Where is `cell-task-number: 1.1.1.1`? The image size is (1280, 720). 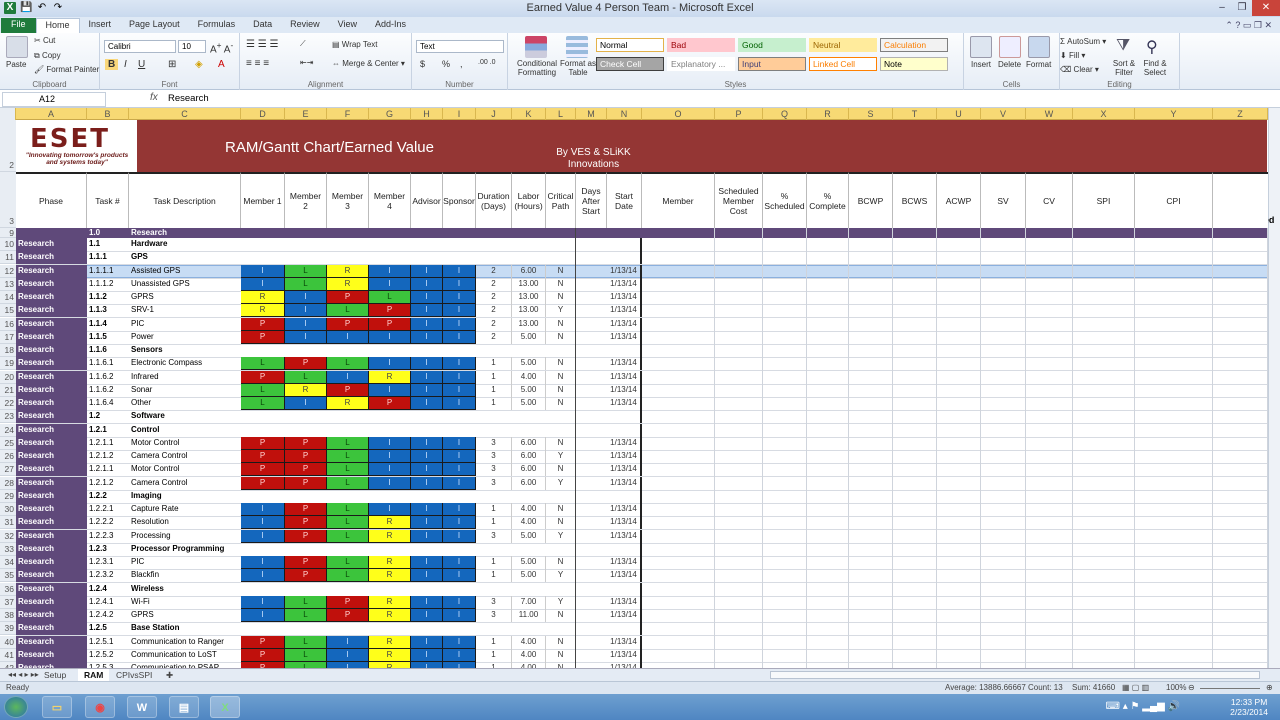
cell-task-number: 1.1.1.1 is located at coordinates (109, 271).